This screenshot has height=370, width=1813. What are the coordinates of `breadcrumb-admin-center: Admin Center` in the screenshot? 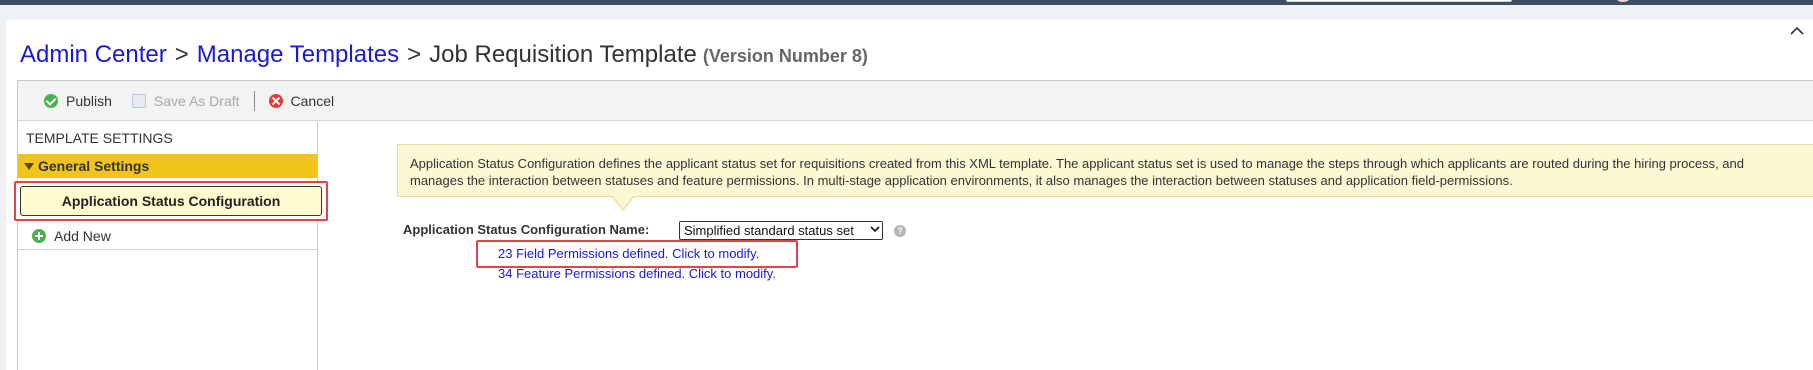 It's located at (93, 54).